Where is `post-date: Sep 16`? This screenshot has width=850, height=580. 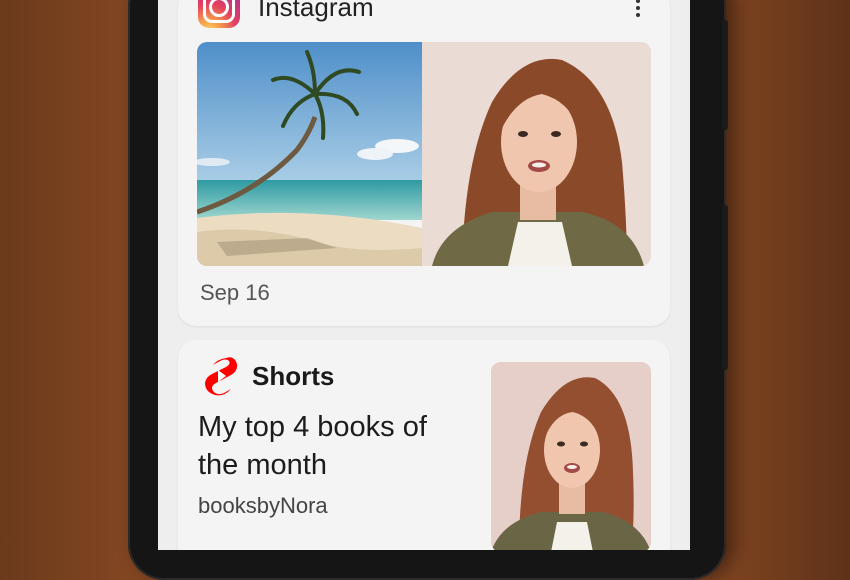
post-date: Sep 16 is located at coordinates (235, 292).